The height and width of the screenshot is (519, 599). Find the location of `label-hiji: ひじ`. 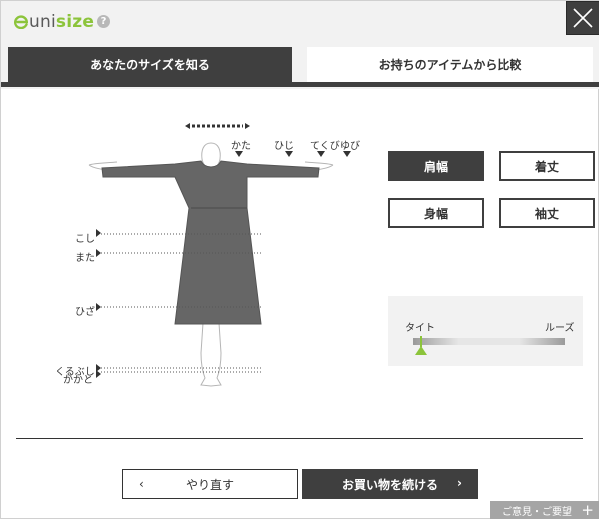

label-hiji: ひじ is located at coordinates (284, 146).